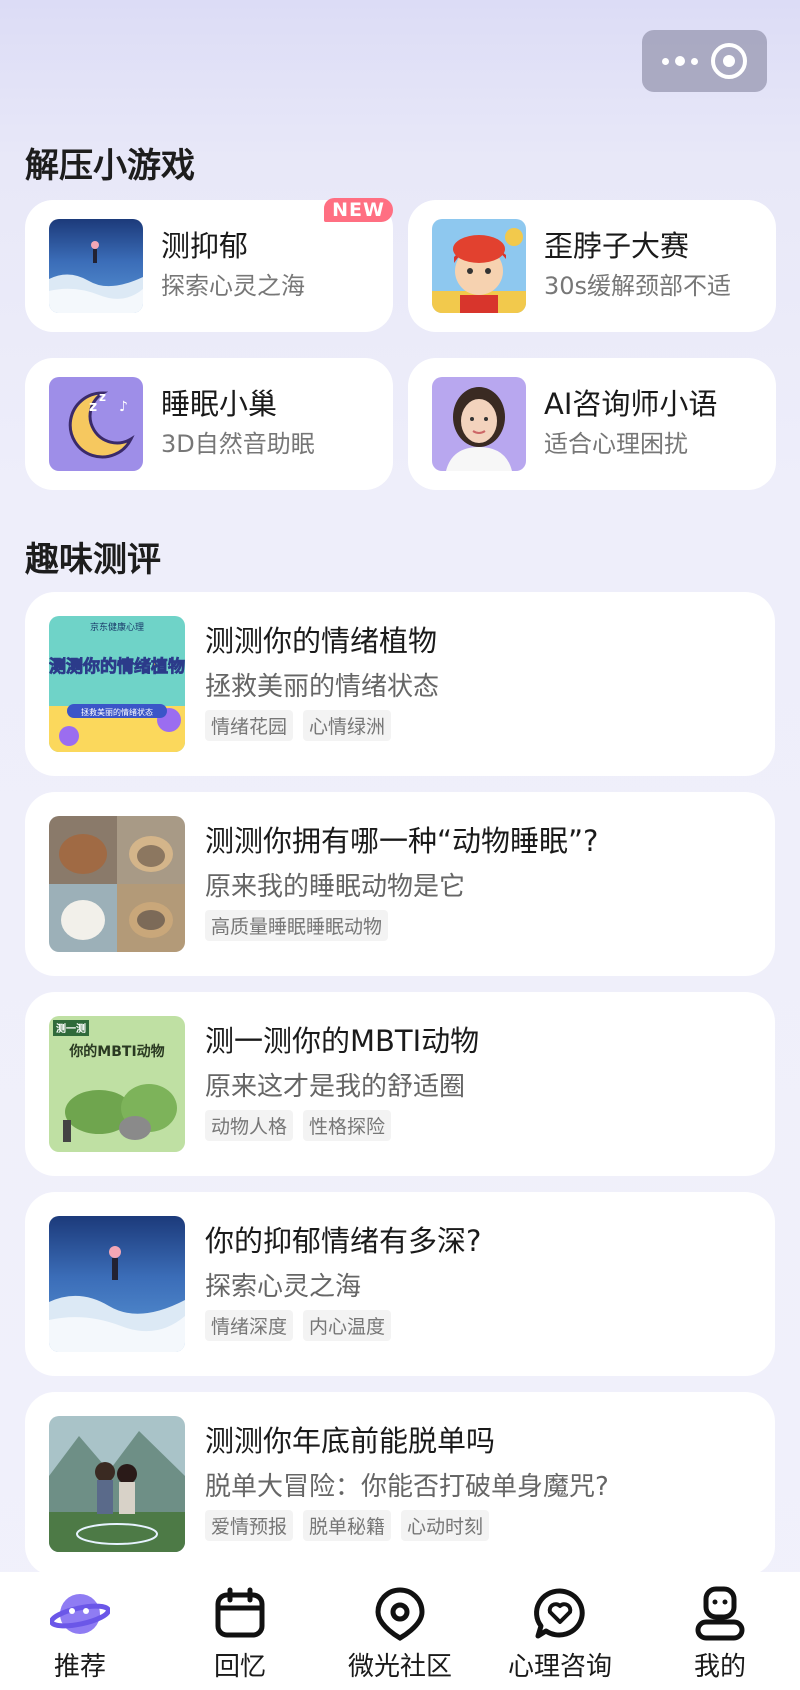  I want to click on tab-label: 我的, so click(719, 1667).